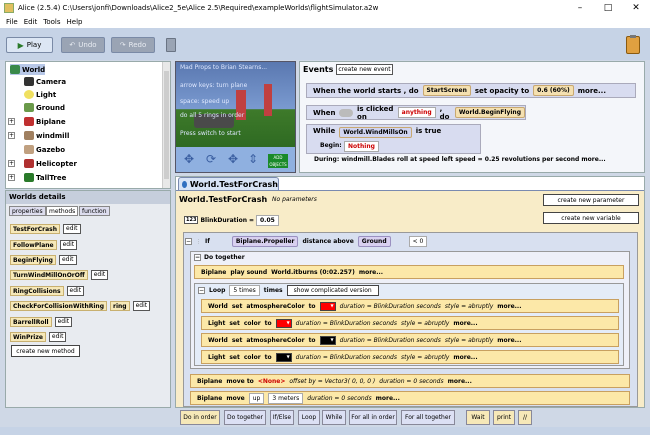 The image size is (650, 435). What do you see at coordinates (245, 417) in the screenshot?
I see `do-together-button: Do together` at bounding box center [245, 417].